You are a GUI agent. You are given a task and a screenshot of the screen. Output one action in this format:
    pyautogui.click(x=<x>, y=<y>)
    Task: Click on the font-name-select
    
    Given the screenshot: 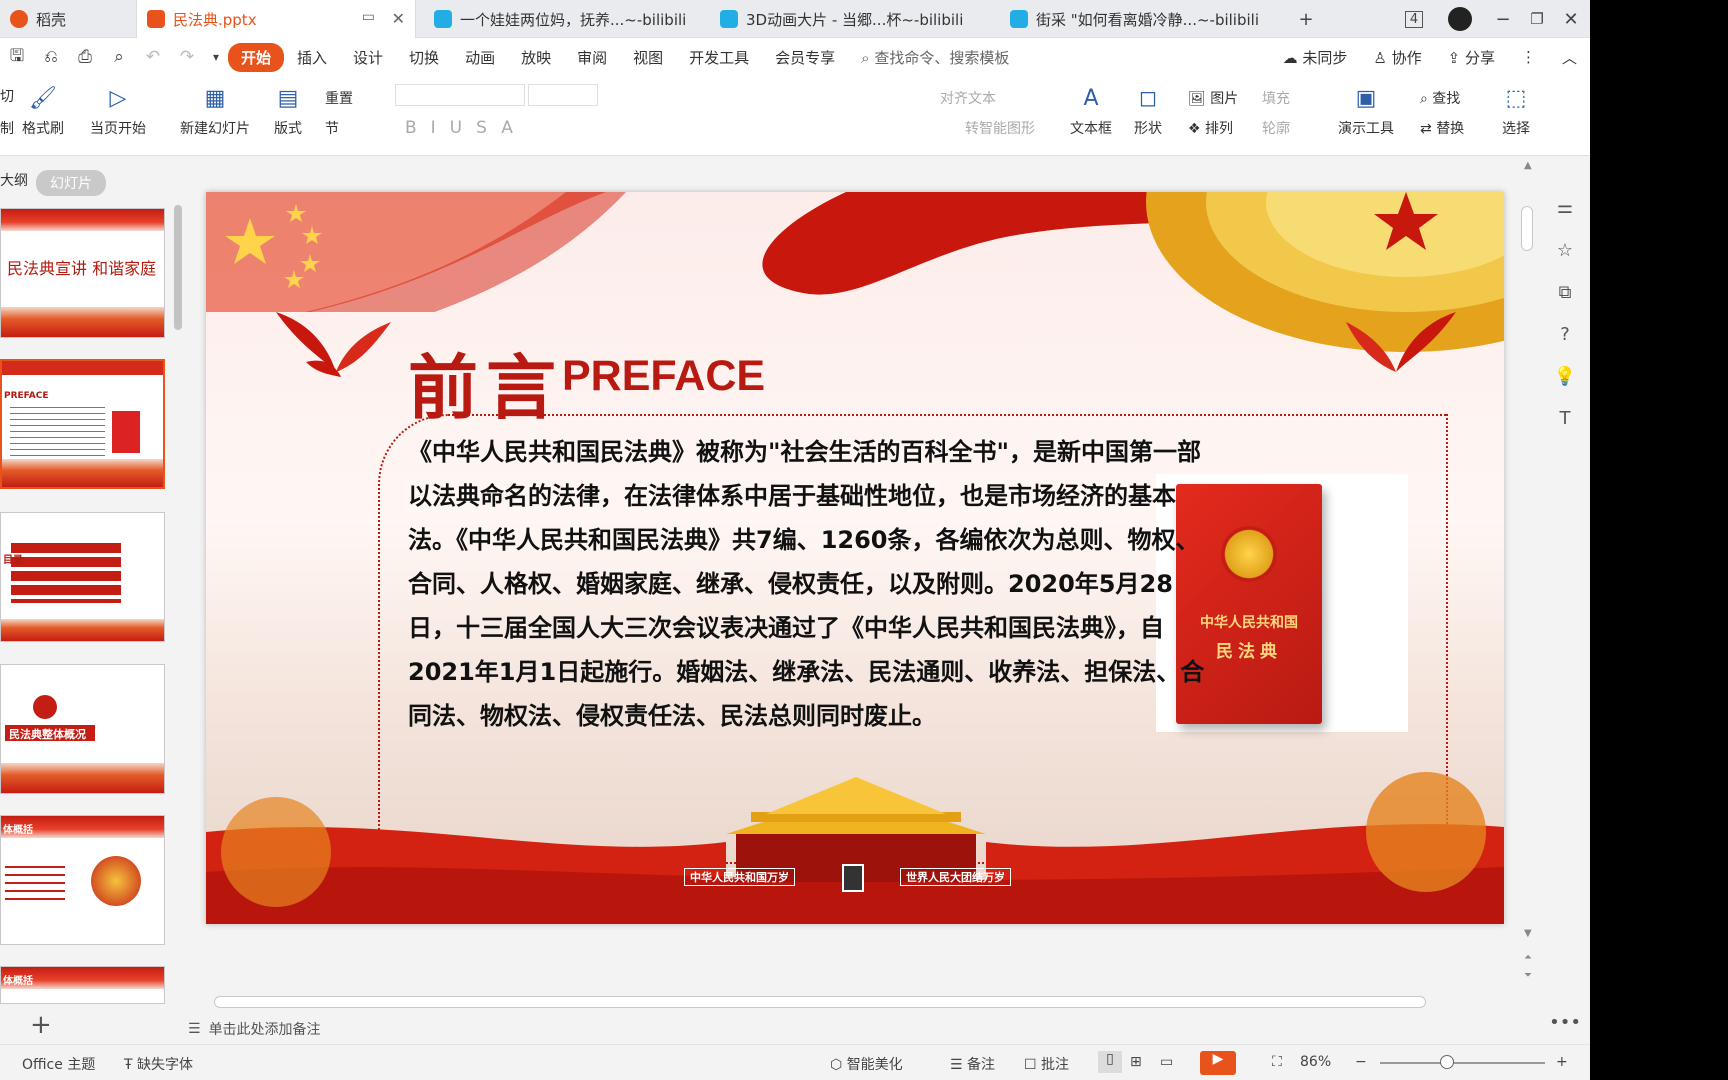 What is the action you would take?
    pyautogui.click(x=460, y=95)
    